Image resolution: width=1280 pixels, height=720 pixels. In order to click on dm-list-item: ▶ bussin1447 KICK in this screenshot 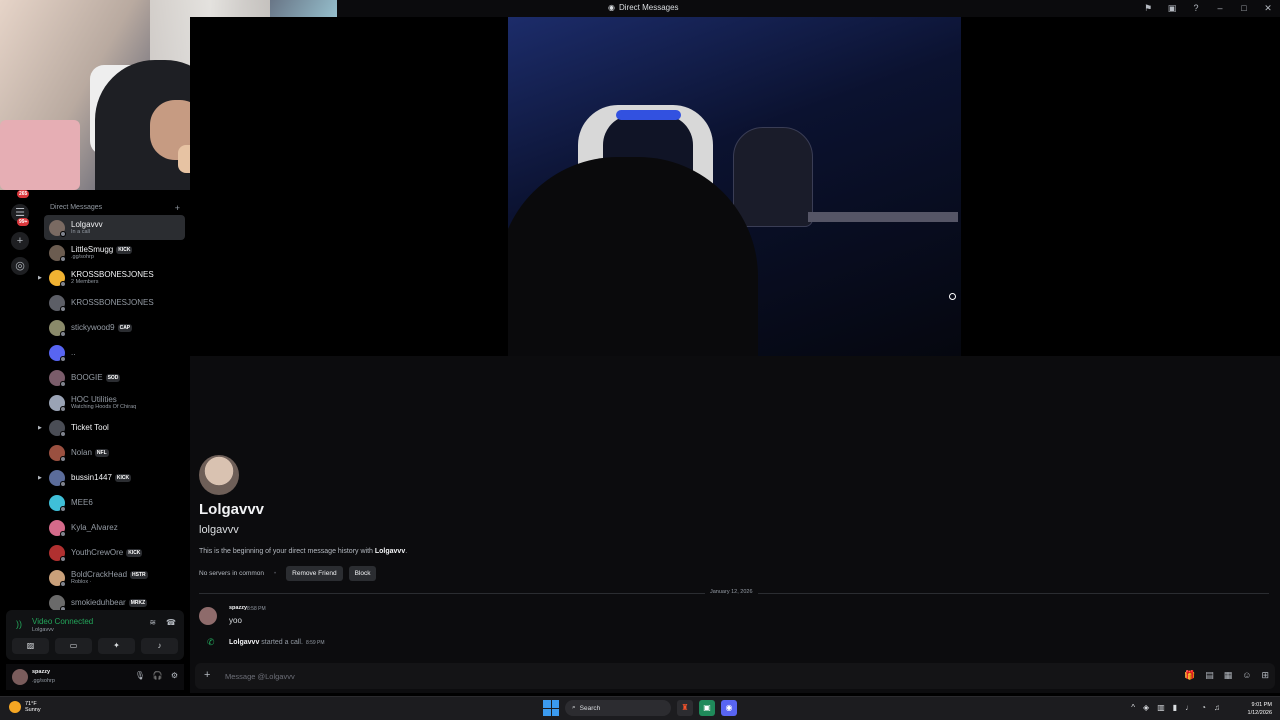, I will do `click(111, 477)`.